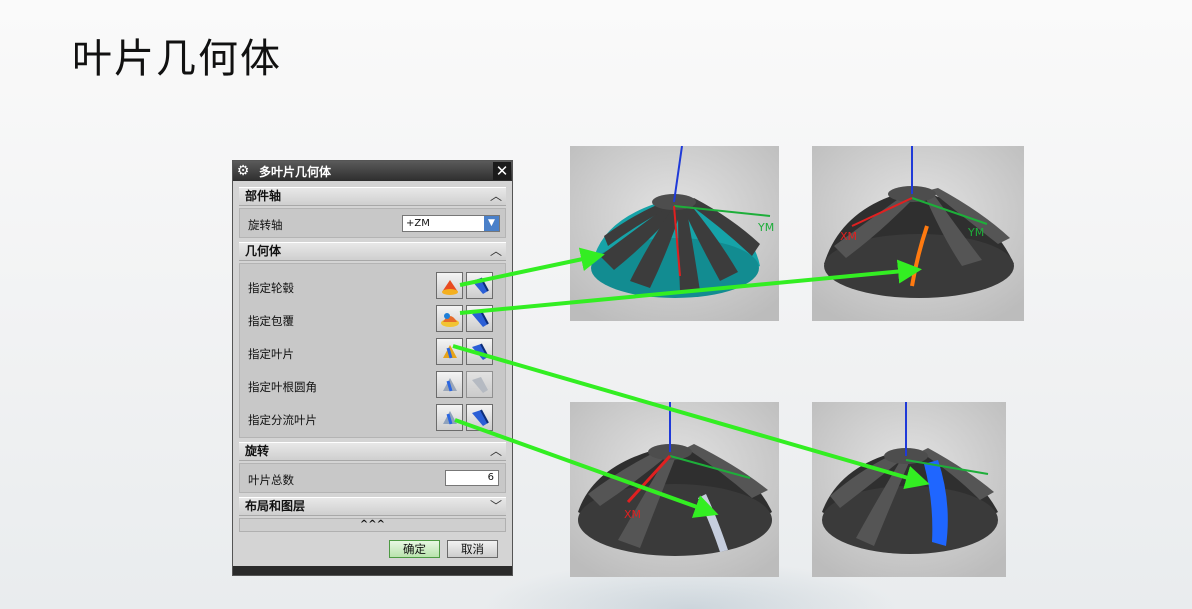 This screenshot has height=609, width=1192. What do you see at coordinates (532, 267) in the screenshot?
I see `arrow-hub-to-render` at bounding box center [532, 267].